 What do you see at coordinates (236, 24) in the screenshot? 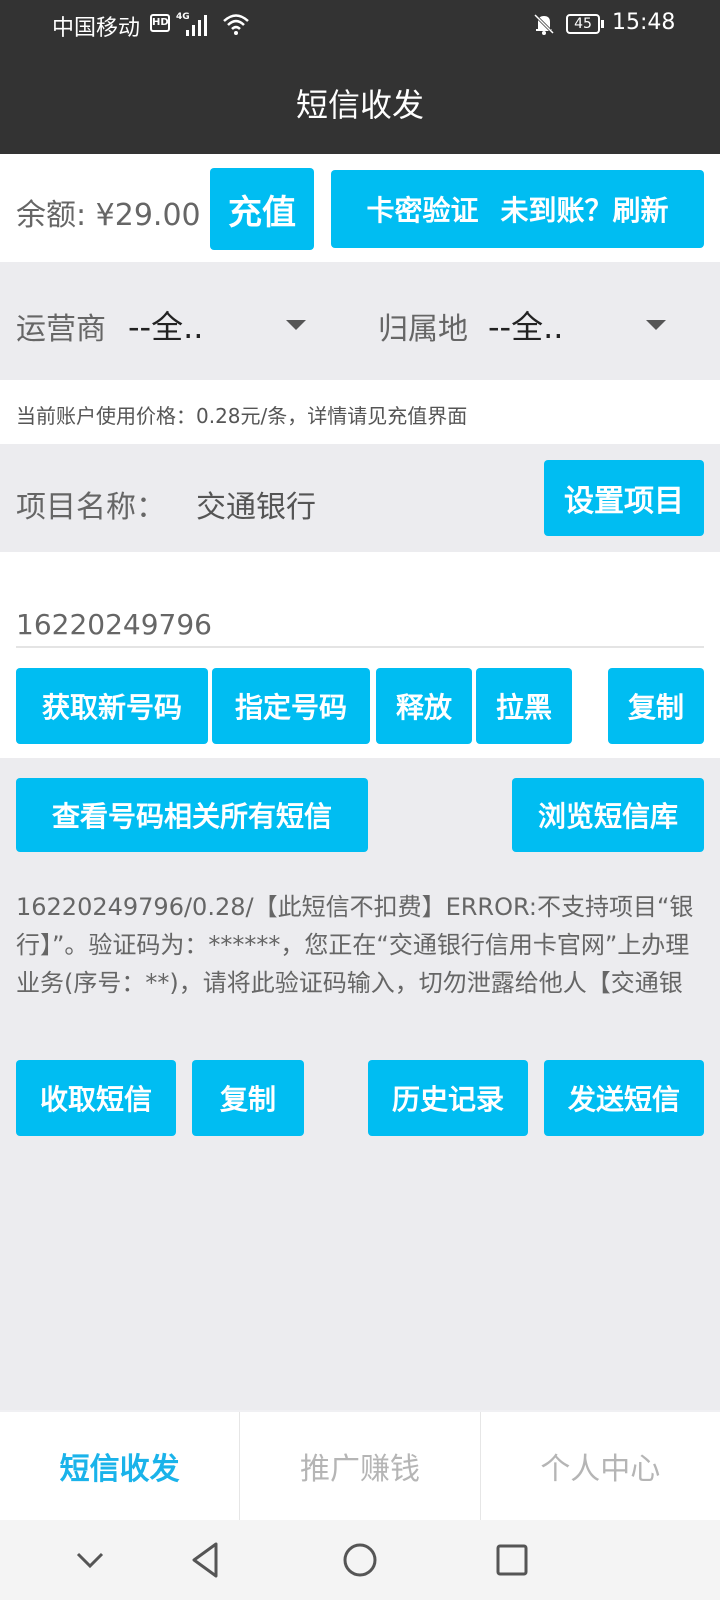
I see `wifi-icon` at bounding box center [236, 24].